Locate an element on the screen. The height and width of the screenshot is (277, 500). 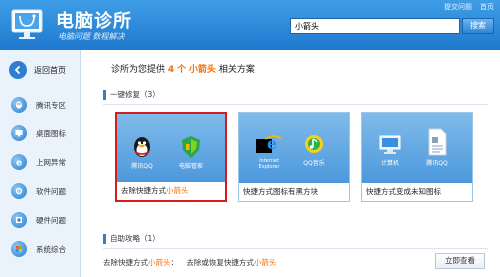
card-caption: 去除快捷方式小箭头 is located at coordinates (171, 191).